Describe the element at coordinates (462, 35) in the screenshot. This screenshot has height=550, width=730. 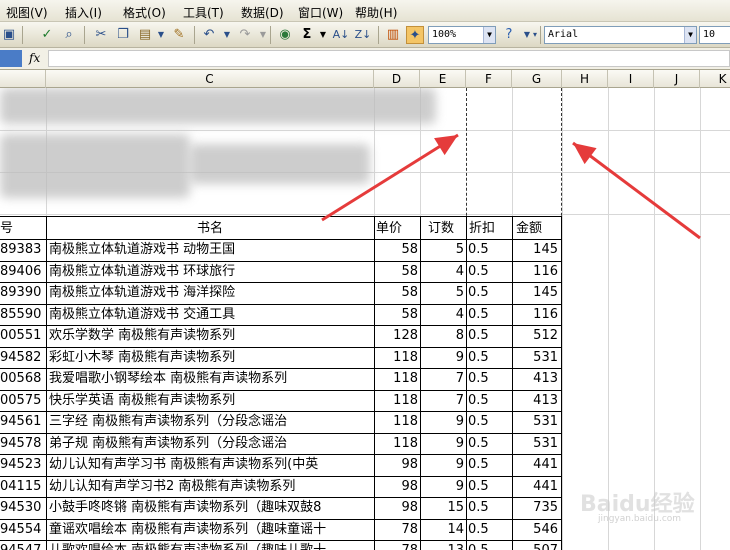
I see `zoom-combo: 100% ▼` at that location.